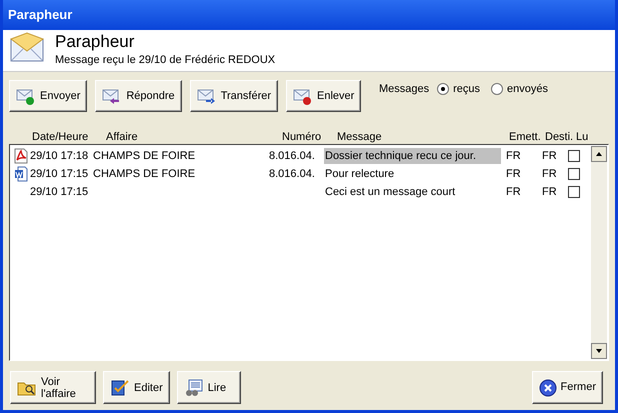 Image resolution: width=618 pixels, height=413 pixels. Describe the element at coordinates (360, 137) in the screenshot. I see `column-header: Message` at that location.